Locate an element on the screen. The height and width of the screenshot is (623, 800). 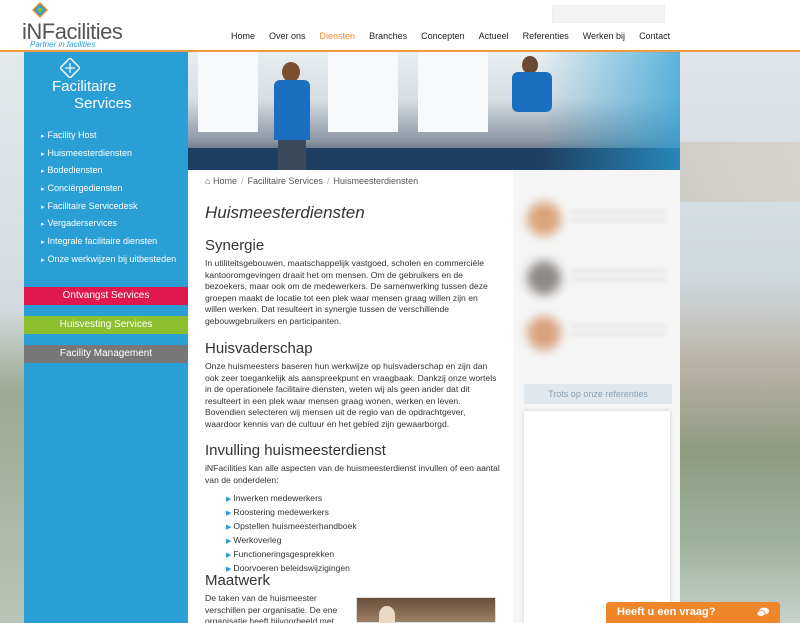
facility-management-button: Facility Management is located at coordinates (106, 354).